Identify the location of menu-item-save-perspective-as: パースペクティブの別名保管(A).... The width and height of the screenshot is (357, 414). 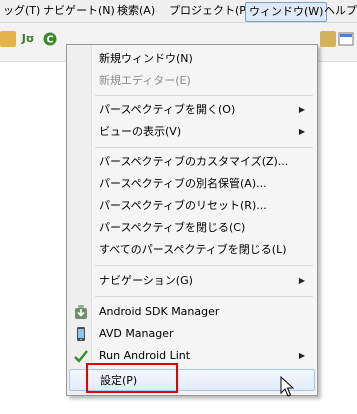
(192, 184).